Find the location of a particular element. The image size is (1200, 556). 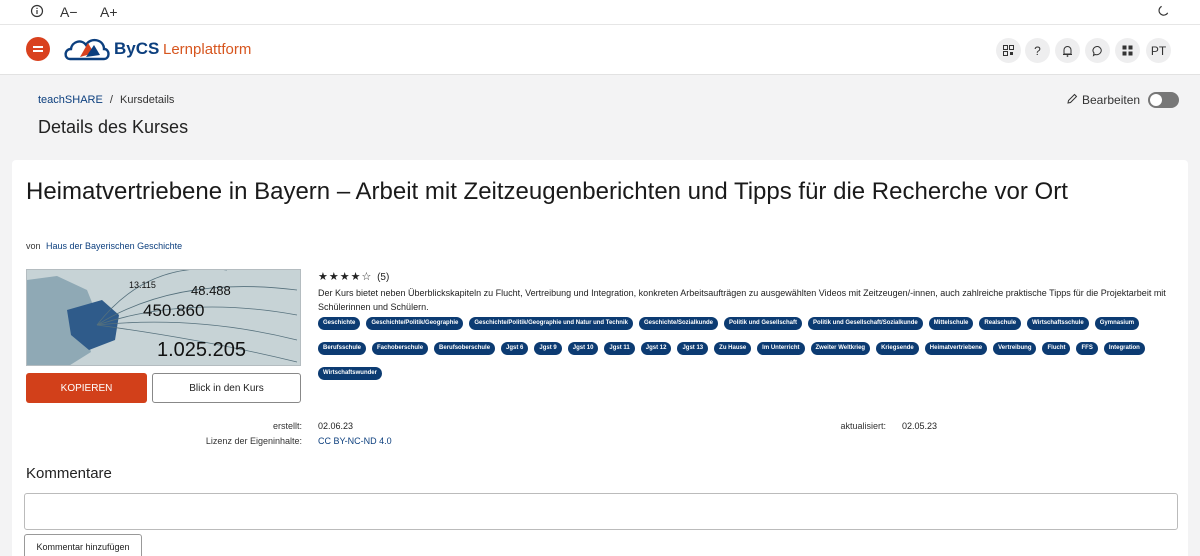

view-course-button: Blick in den Kurs is located at coordinates (226, 388).